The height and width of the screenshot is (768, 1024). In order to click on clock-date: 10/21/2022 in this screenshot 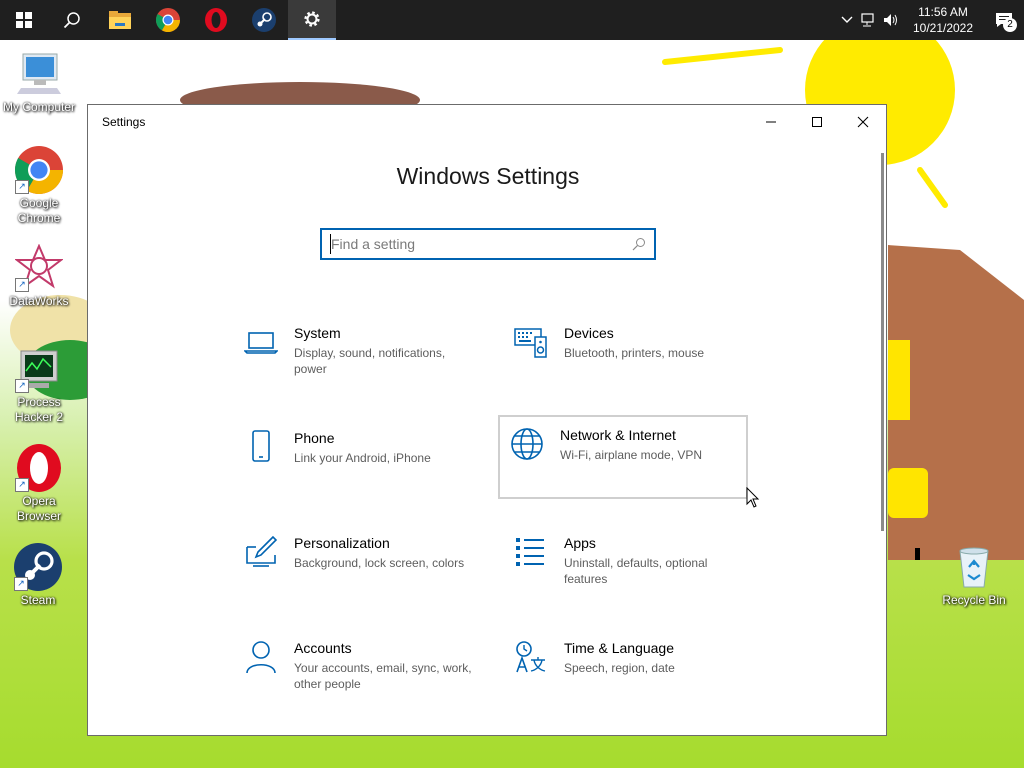, I will do `click(943, 28)`.